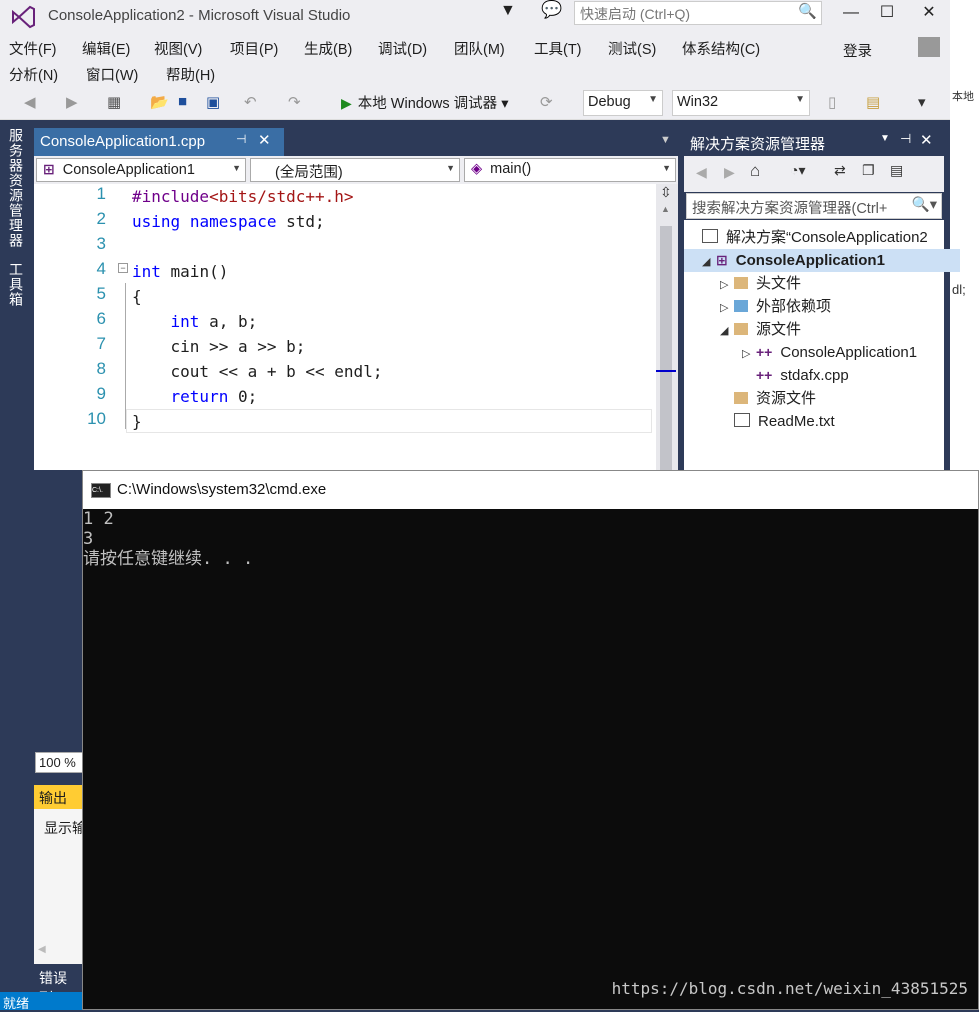 This screenshot has width=979, height=1012. Describe the element at coordinates (868, 170) in the screenshot. I see `collapse-all-icon: ❐` at that location.